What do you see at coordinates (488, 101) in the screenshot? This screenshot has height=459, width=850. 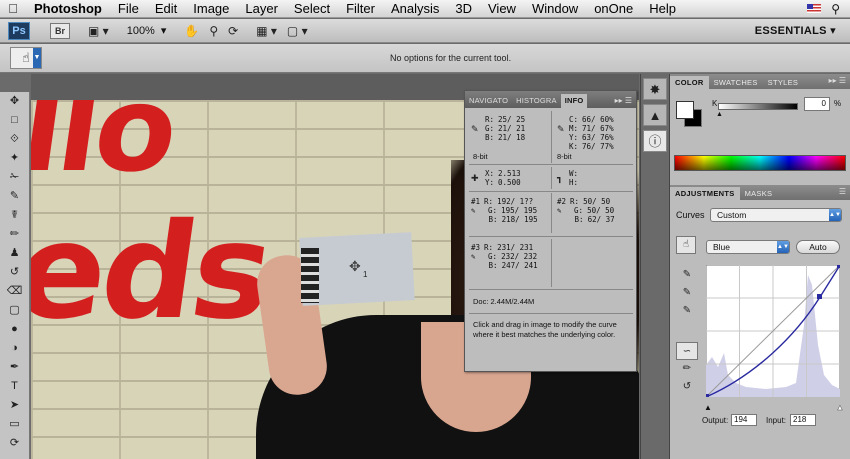 I see `tab-navigator: NAVIGATO` at bounding box center [488, 101].